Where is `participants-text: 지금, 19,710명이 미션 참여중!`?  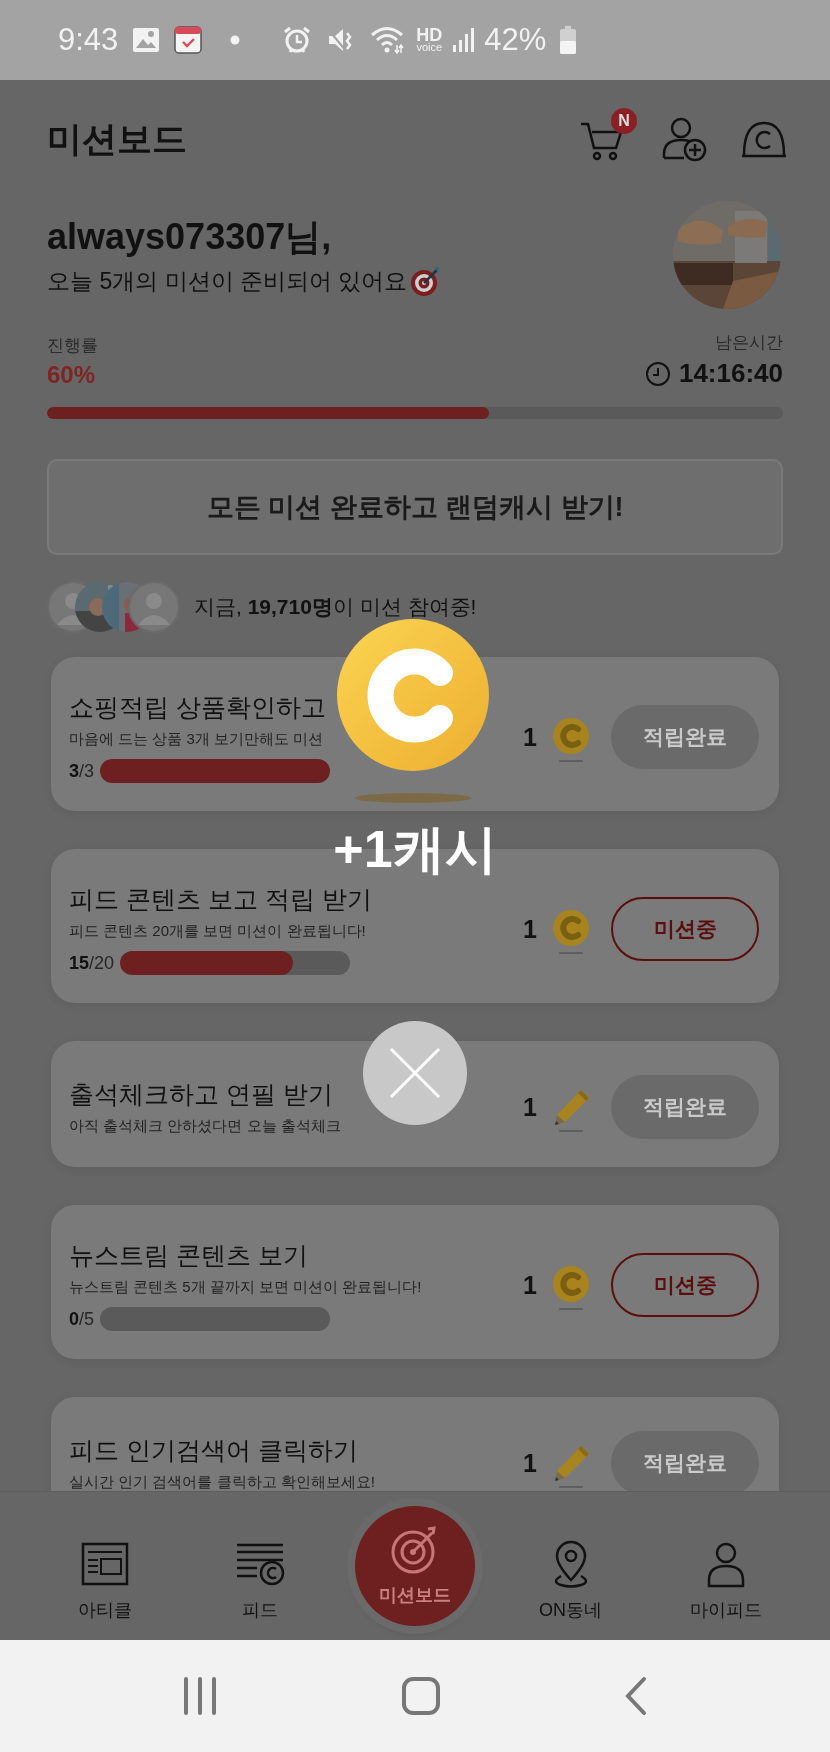 participants-text: 지금, 19,710명이 미션 참여중! is located at coordinates (335, 607).